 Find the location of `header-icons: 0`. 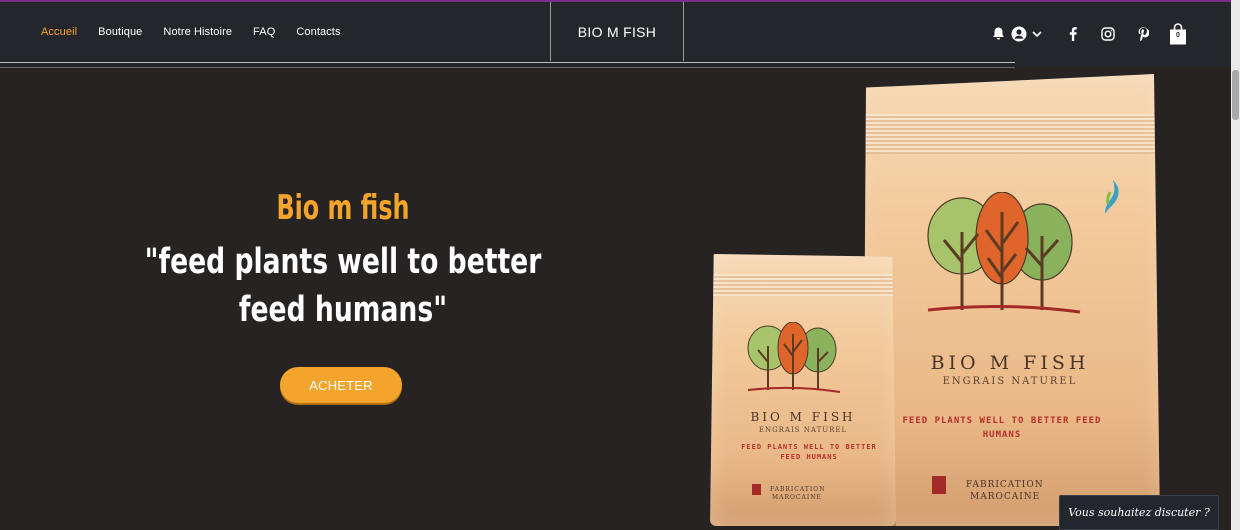

header-icons: 0 is located at coordinates (1089, 34).